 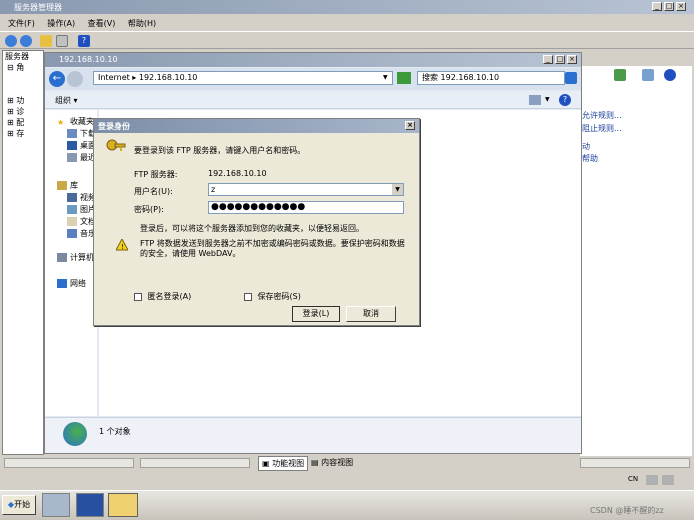 What do you see at coordinates (635, 463) in the screenshot?
I see `right-horizontal-scrollbar` at bounding box center [635, 463].